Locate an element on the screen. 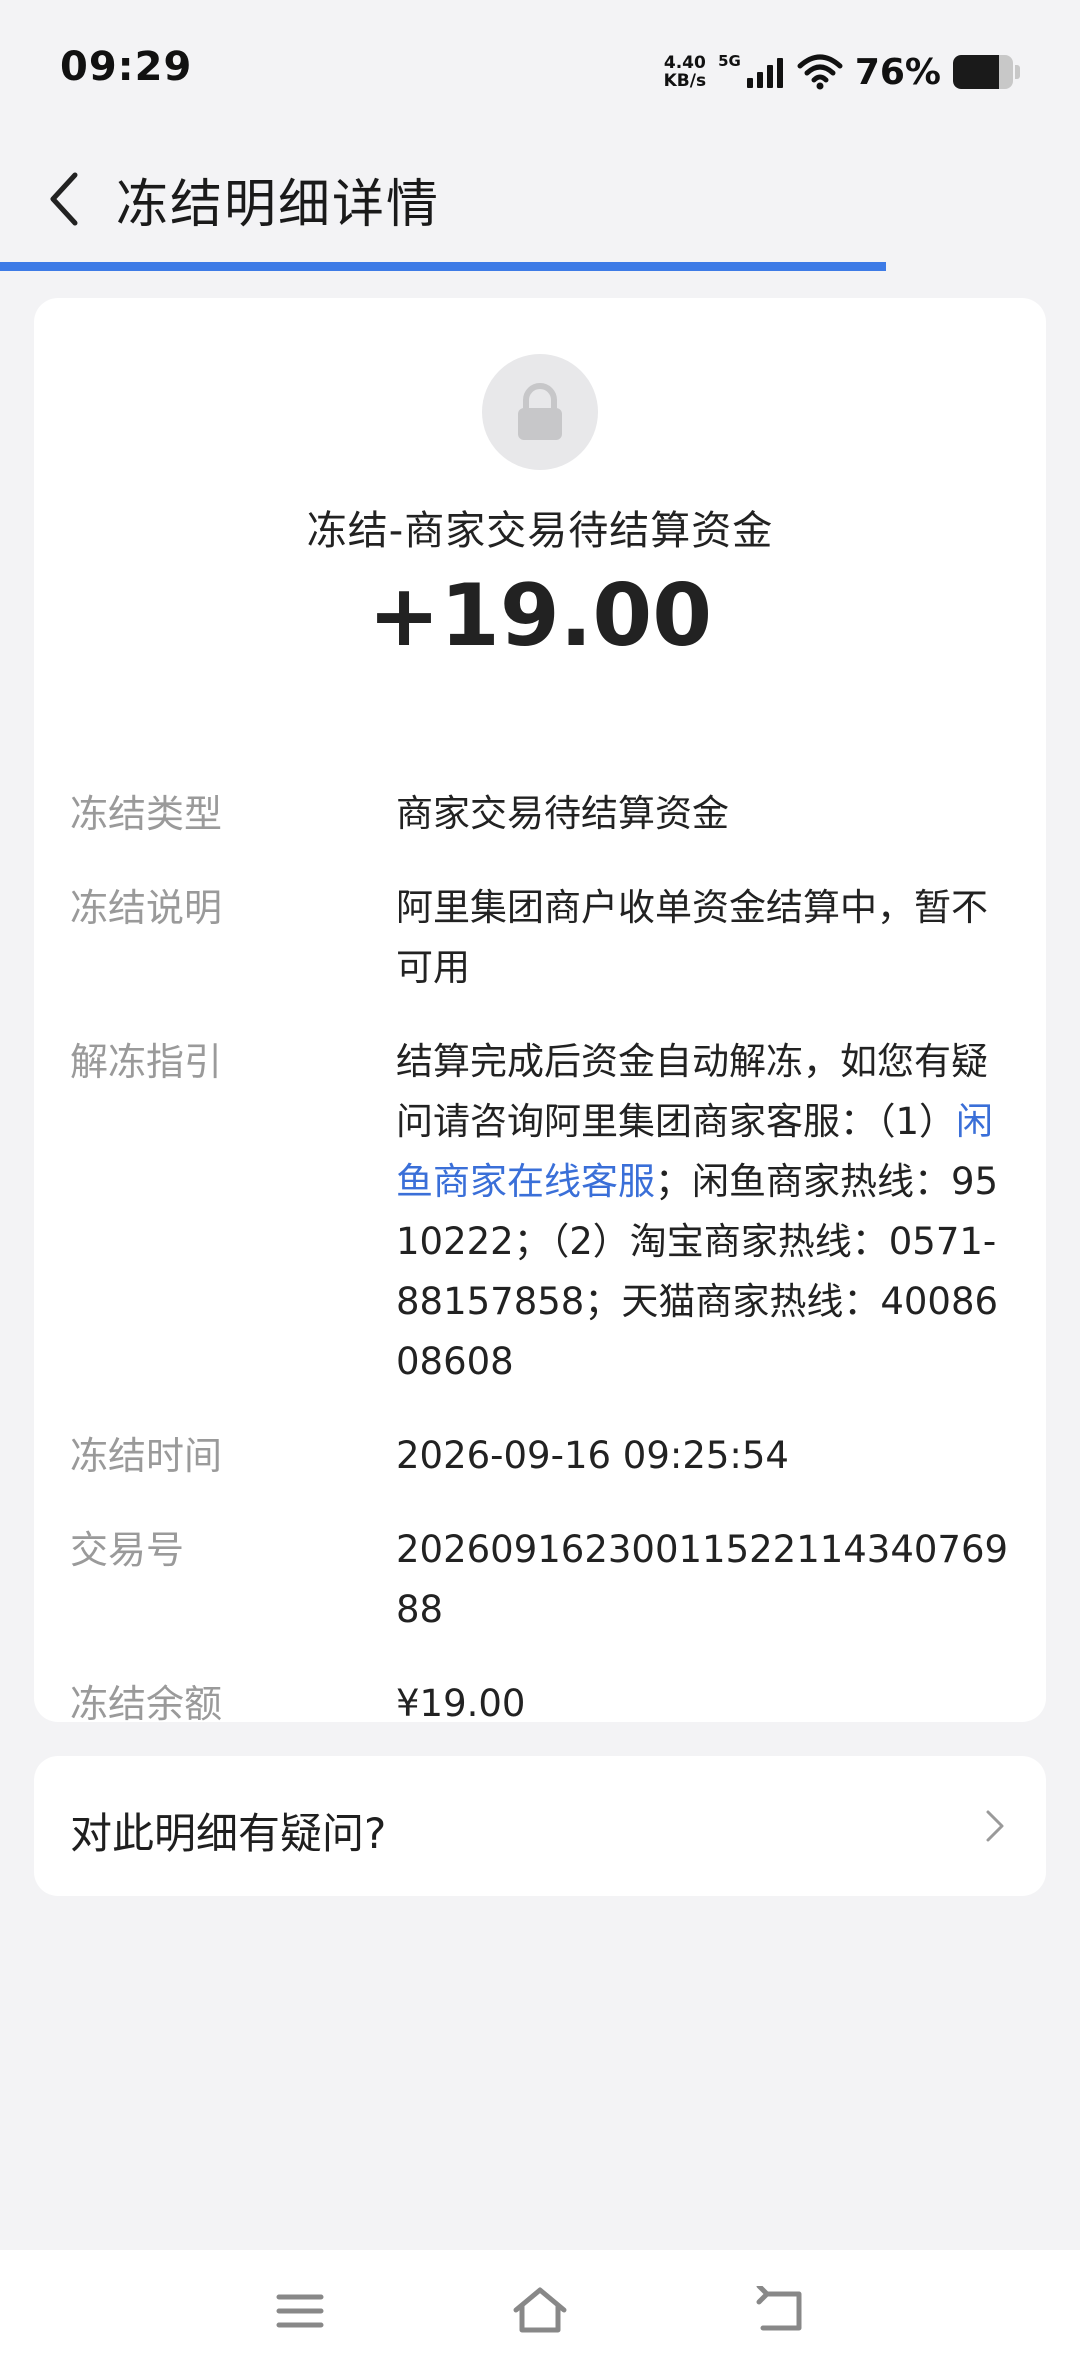 Image resolution: width=1080 pixels, height=2376 pixels. status-icons: 4.40 KB/s 5G 76% is located at coordinates (842, 72).